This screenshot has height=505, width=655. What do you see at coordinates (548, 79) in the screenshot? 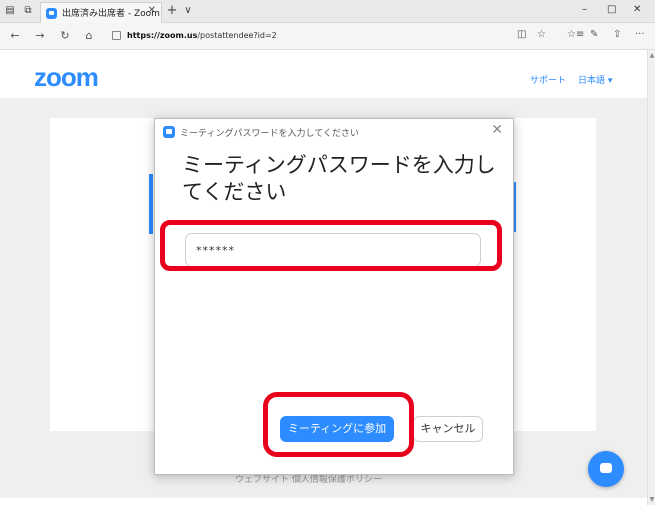
I see `support-link: サポート` at bounding box center [548, 79].